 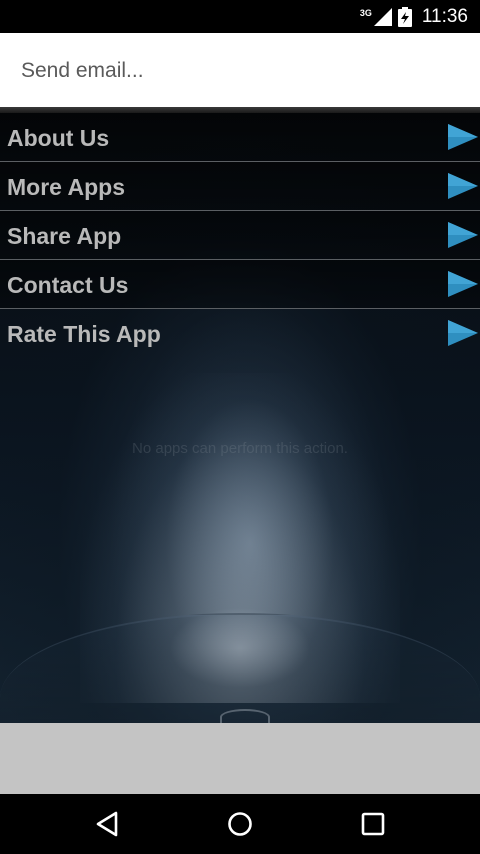 What do you see at coordinates (240, 16) in the screenshot?
I see `status-bar: 3G 11:36` at bounding box center [240, 16].